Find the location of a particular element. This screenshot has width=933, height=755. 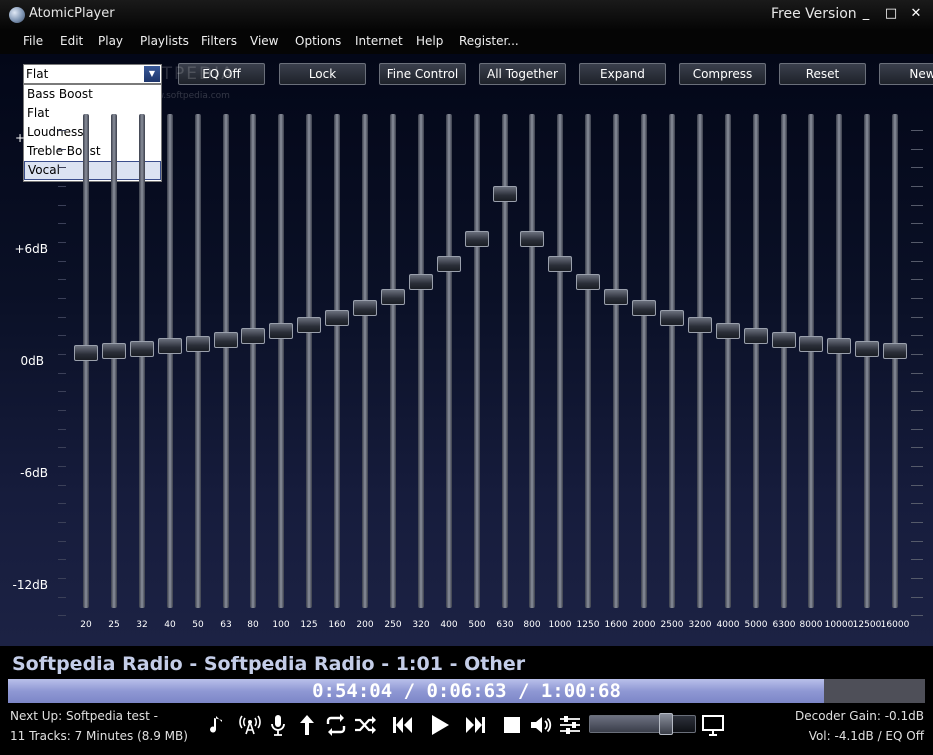

scale-tick is located at coordinates (917, 373).